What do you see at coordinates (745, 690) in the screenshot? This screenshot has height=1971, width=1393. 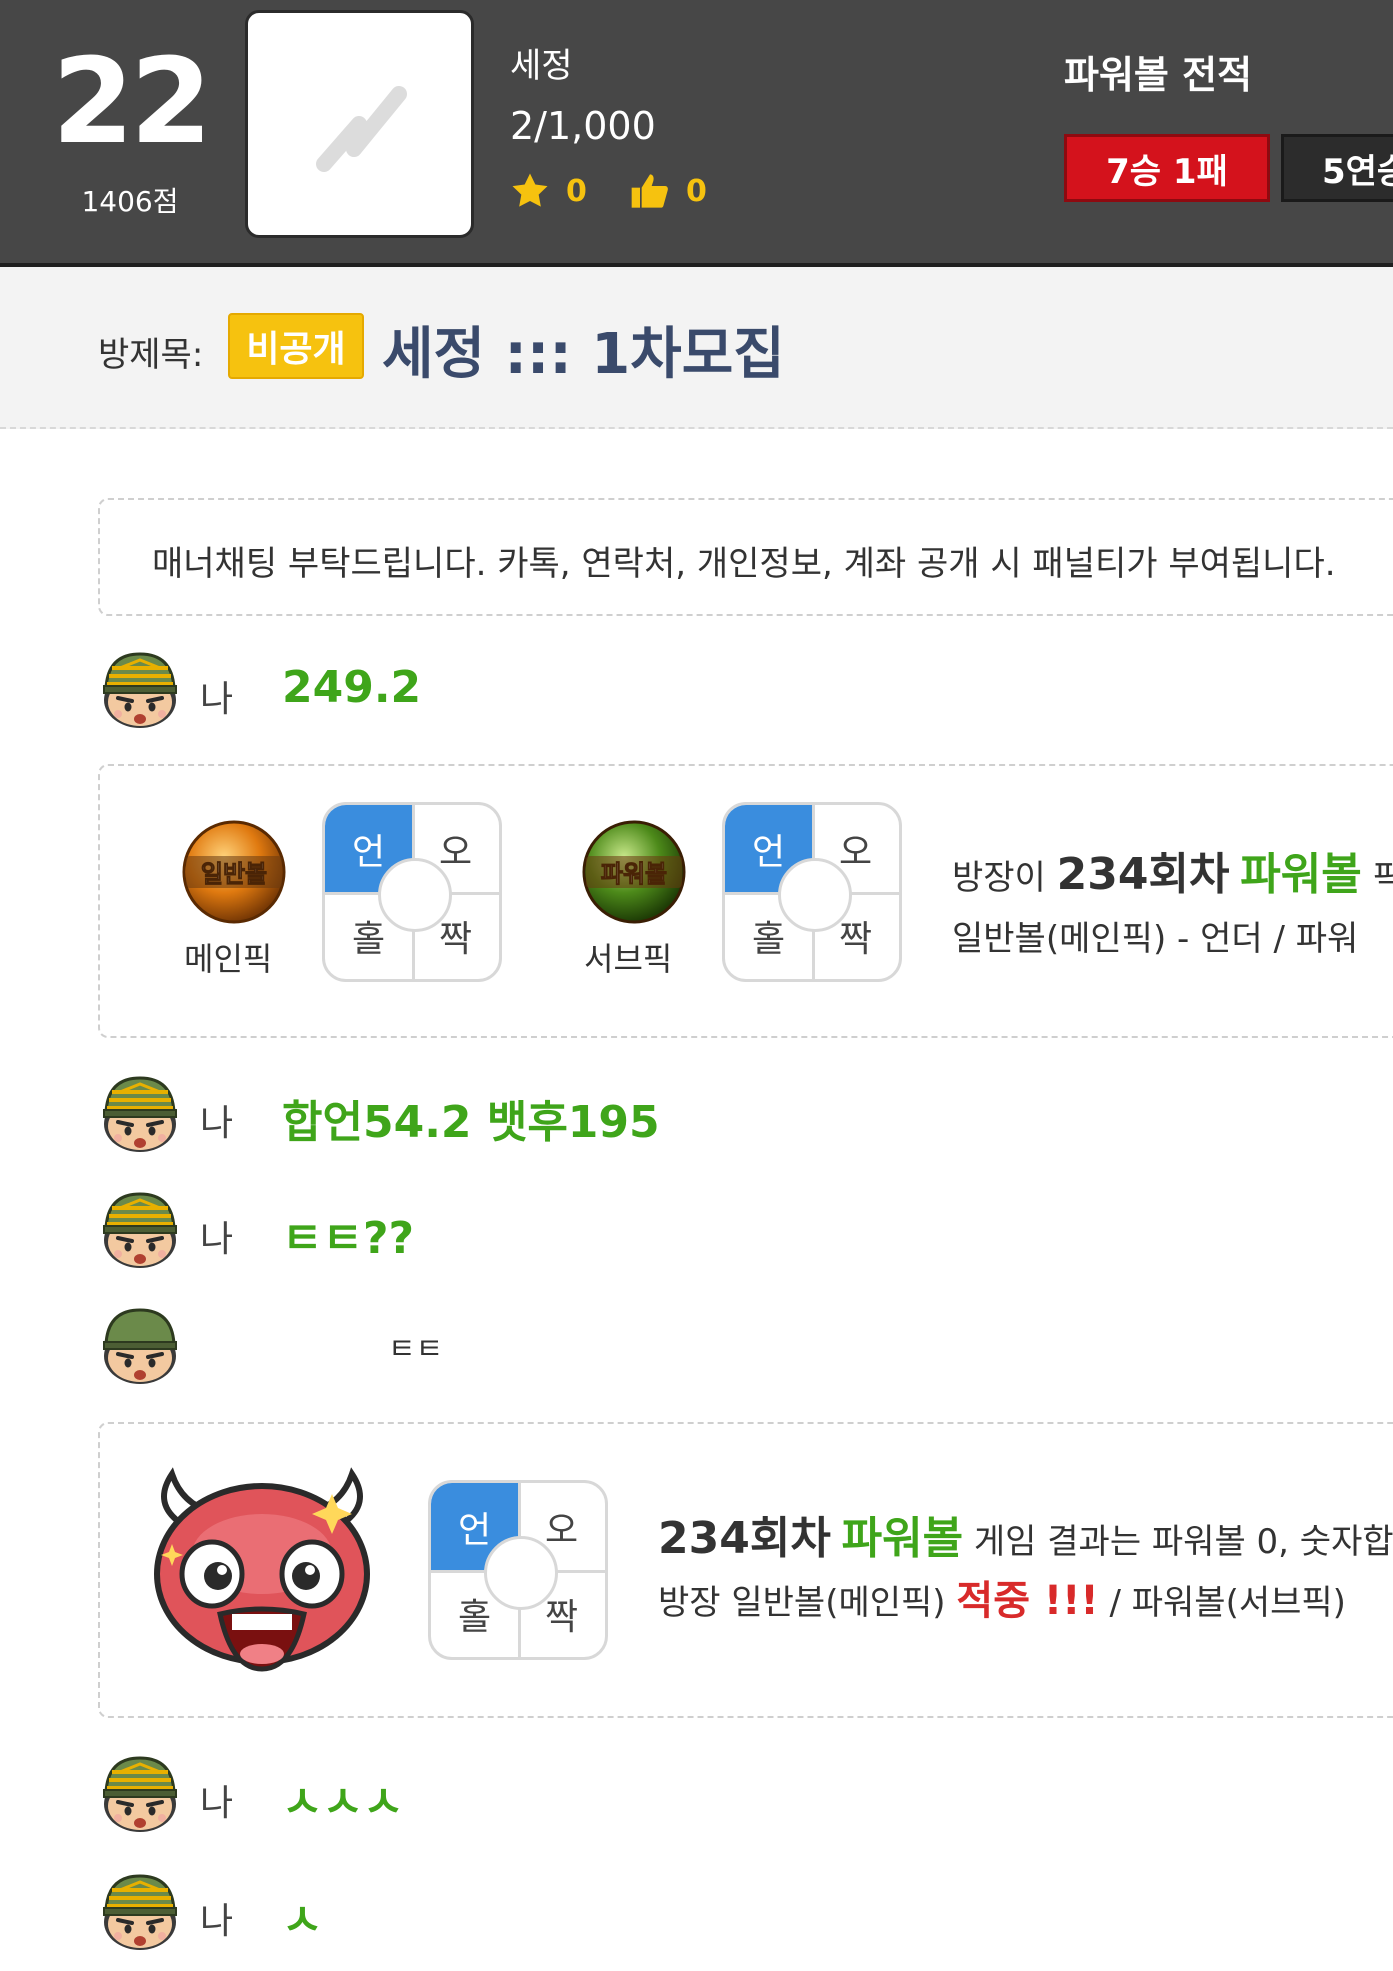 I see `chat-message: 나 249.2` at bounding box center [745, 690].